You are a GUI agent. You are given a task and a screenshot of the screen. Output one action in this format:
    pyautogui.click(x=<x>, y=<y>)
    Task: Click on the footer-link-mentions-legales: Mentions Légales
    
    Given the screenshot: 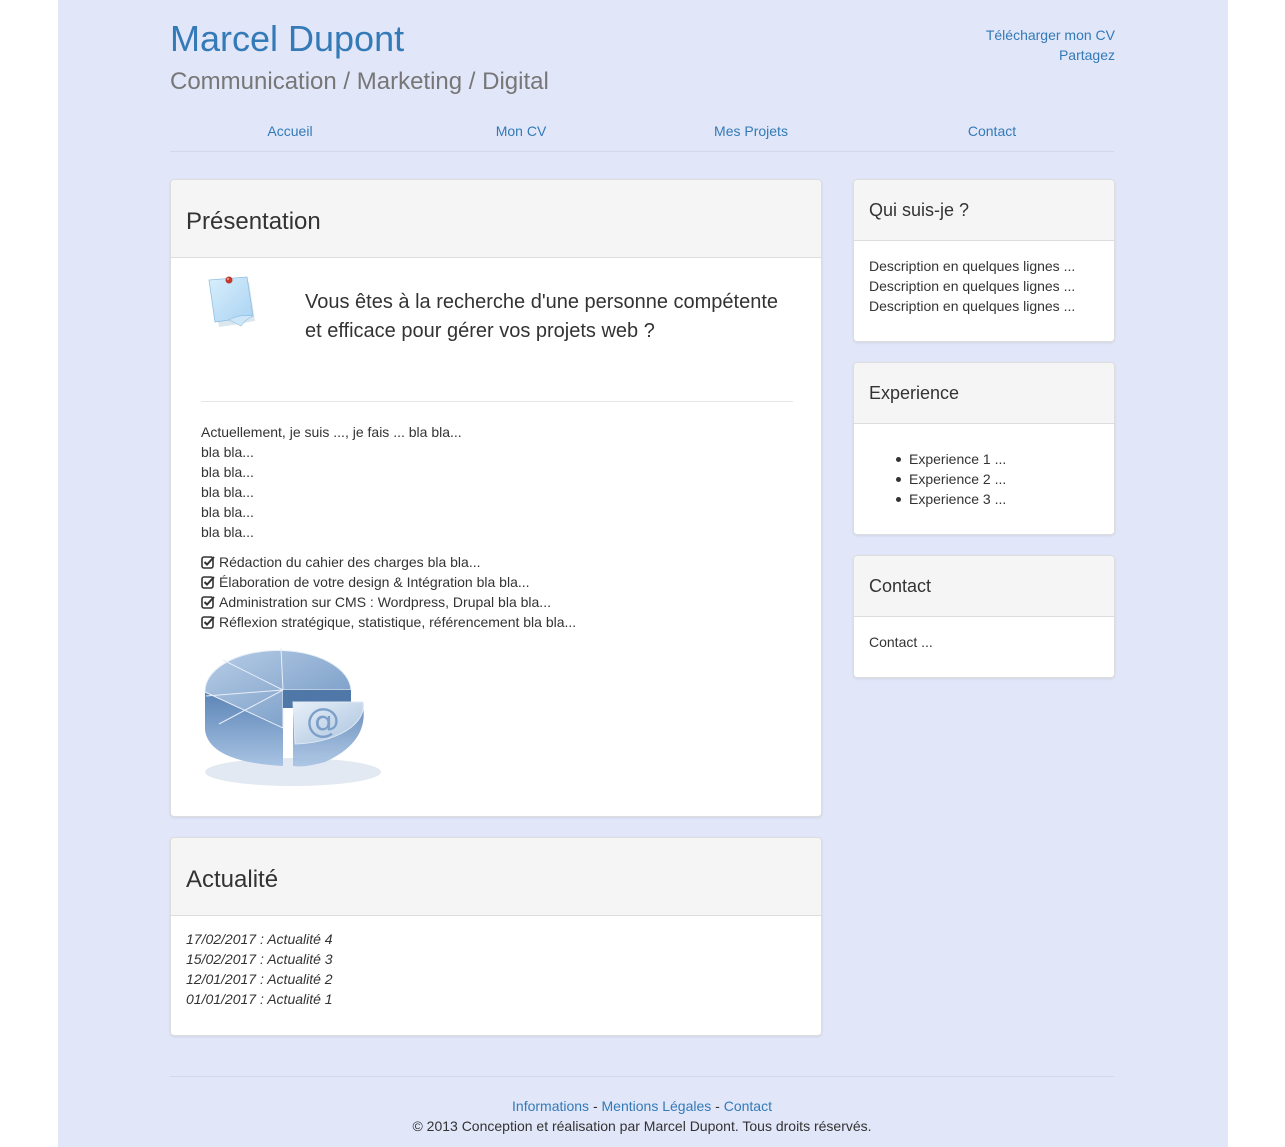 What is the action you would take?
    pyautogui.click(x=657, y=1106)
    